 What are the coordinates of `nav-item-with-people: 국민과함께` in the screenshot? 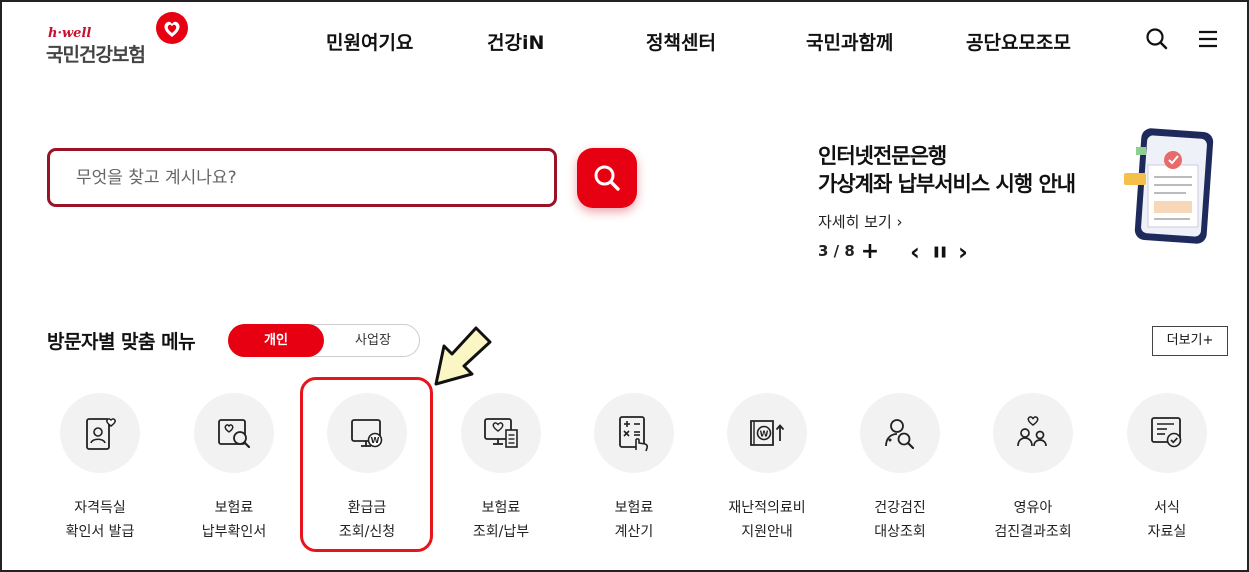 It's located at (849, 41).